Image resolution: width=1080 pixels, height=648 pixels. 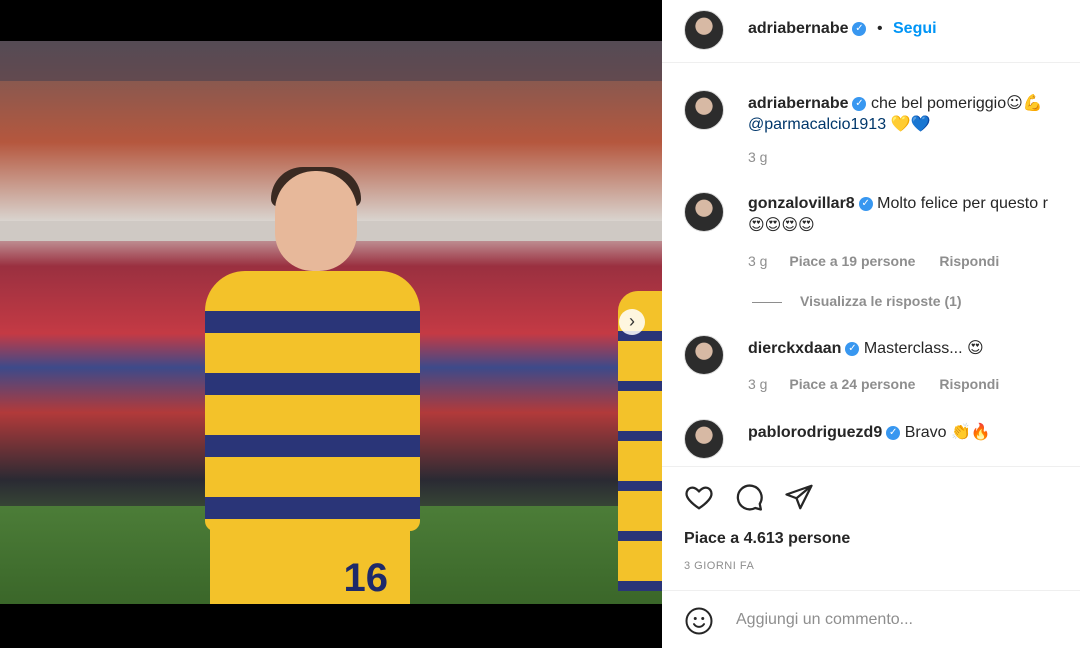 What do you see at coordinates (817, 124) in the screenshot?
I see `mention-link: @parmacalcio1913` at bounding box center [817, 124].